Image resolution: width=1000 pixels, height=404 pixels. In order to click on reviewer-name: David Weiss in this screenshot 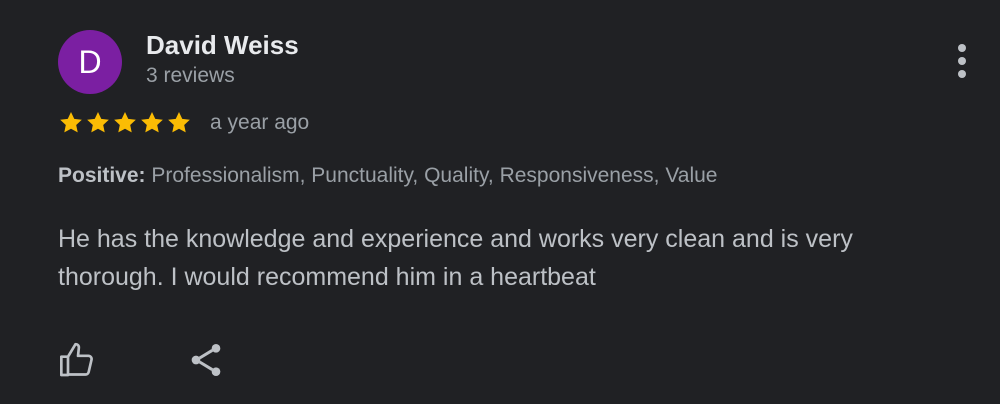, I will do `click(222, 45)`.